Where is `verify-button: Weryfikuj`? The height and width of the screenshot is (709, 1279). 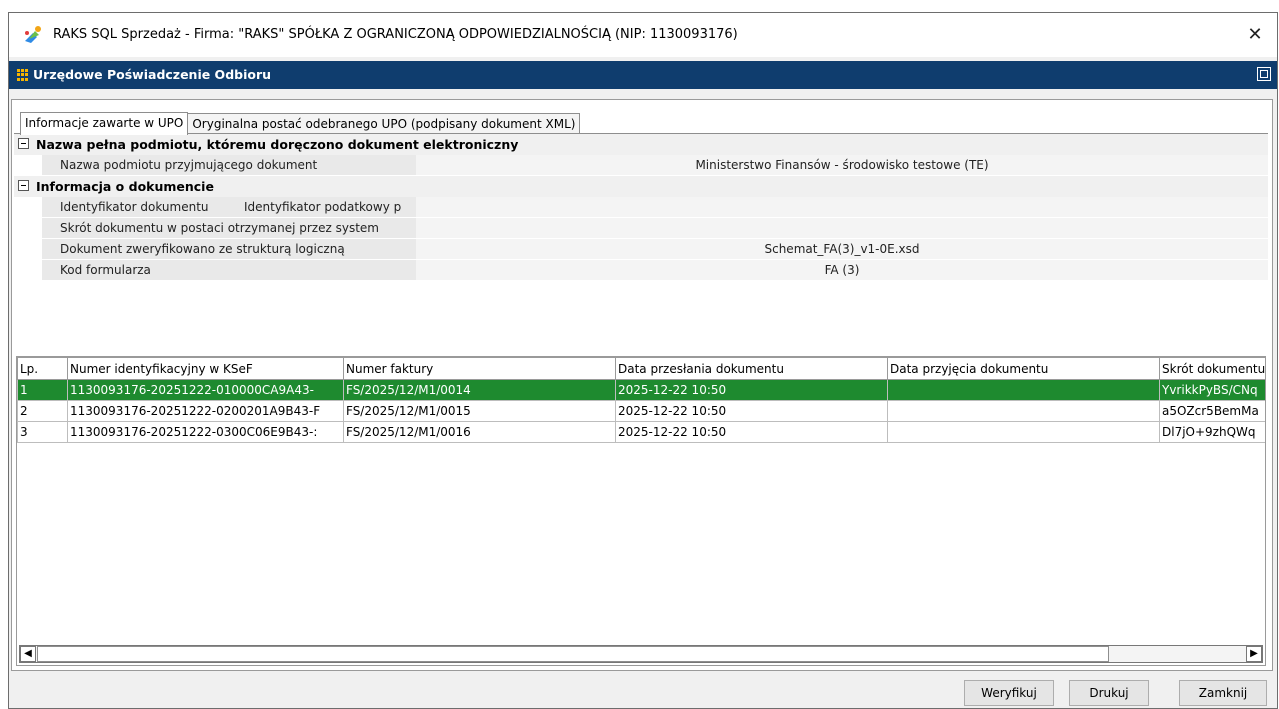
verify-button: Weryfikuj is located at coordinates (1009, 693).